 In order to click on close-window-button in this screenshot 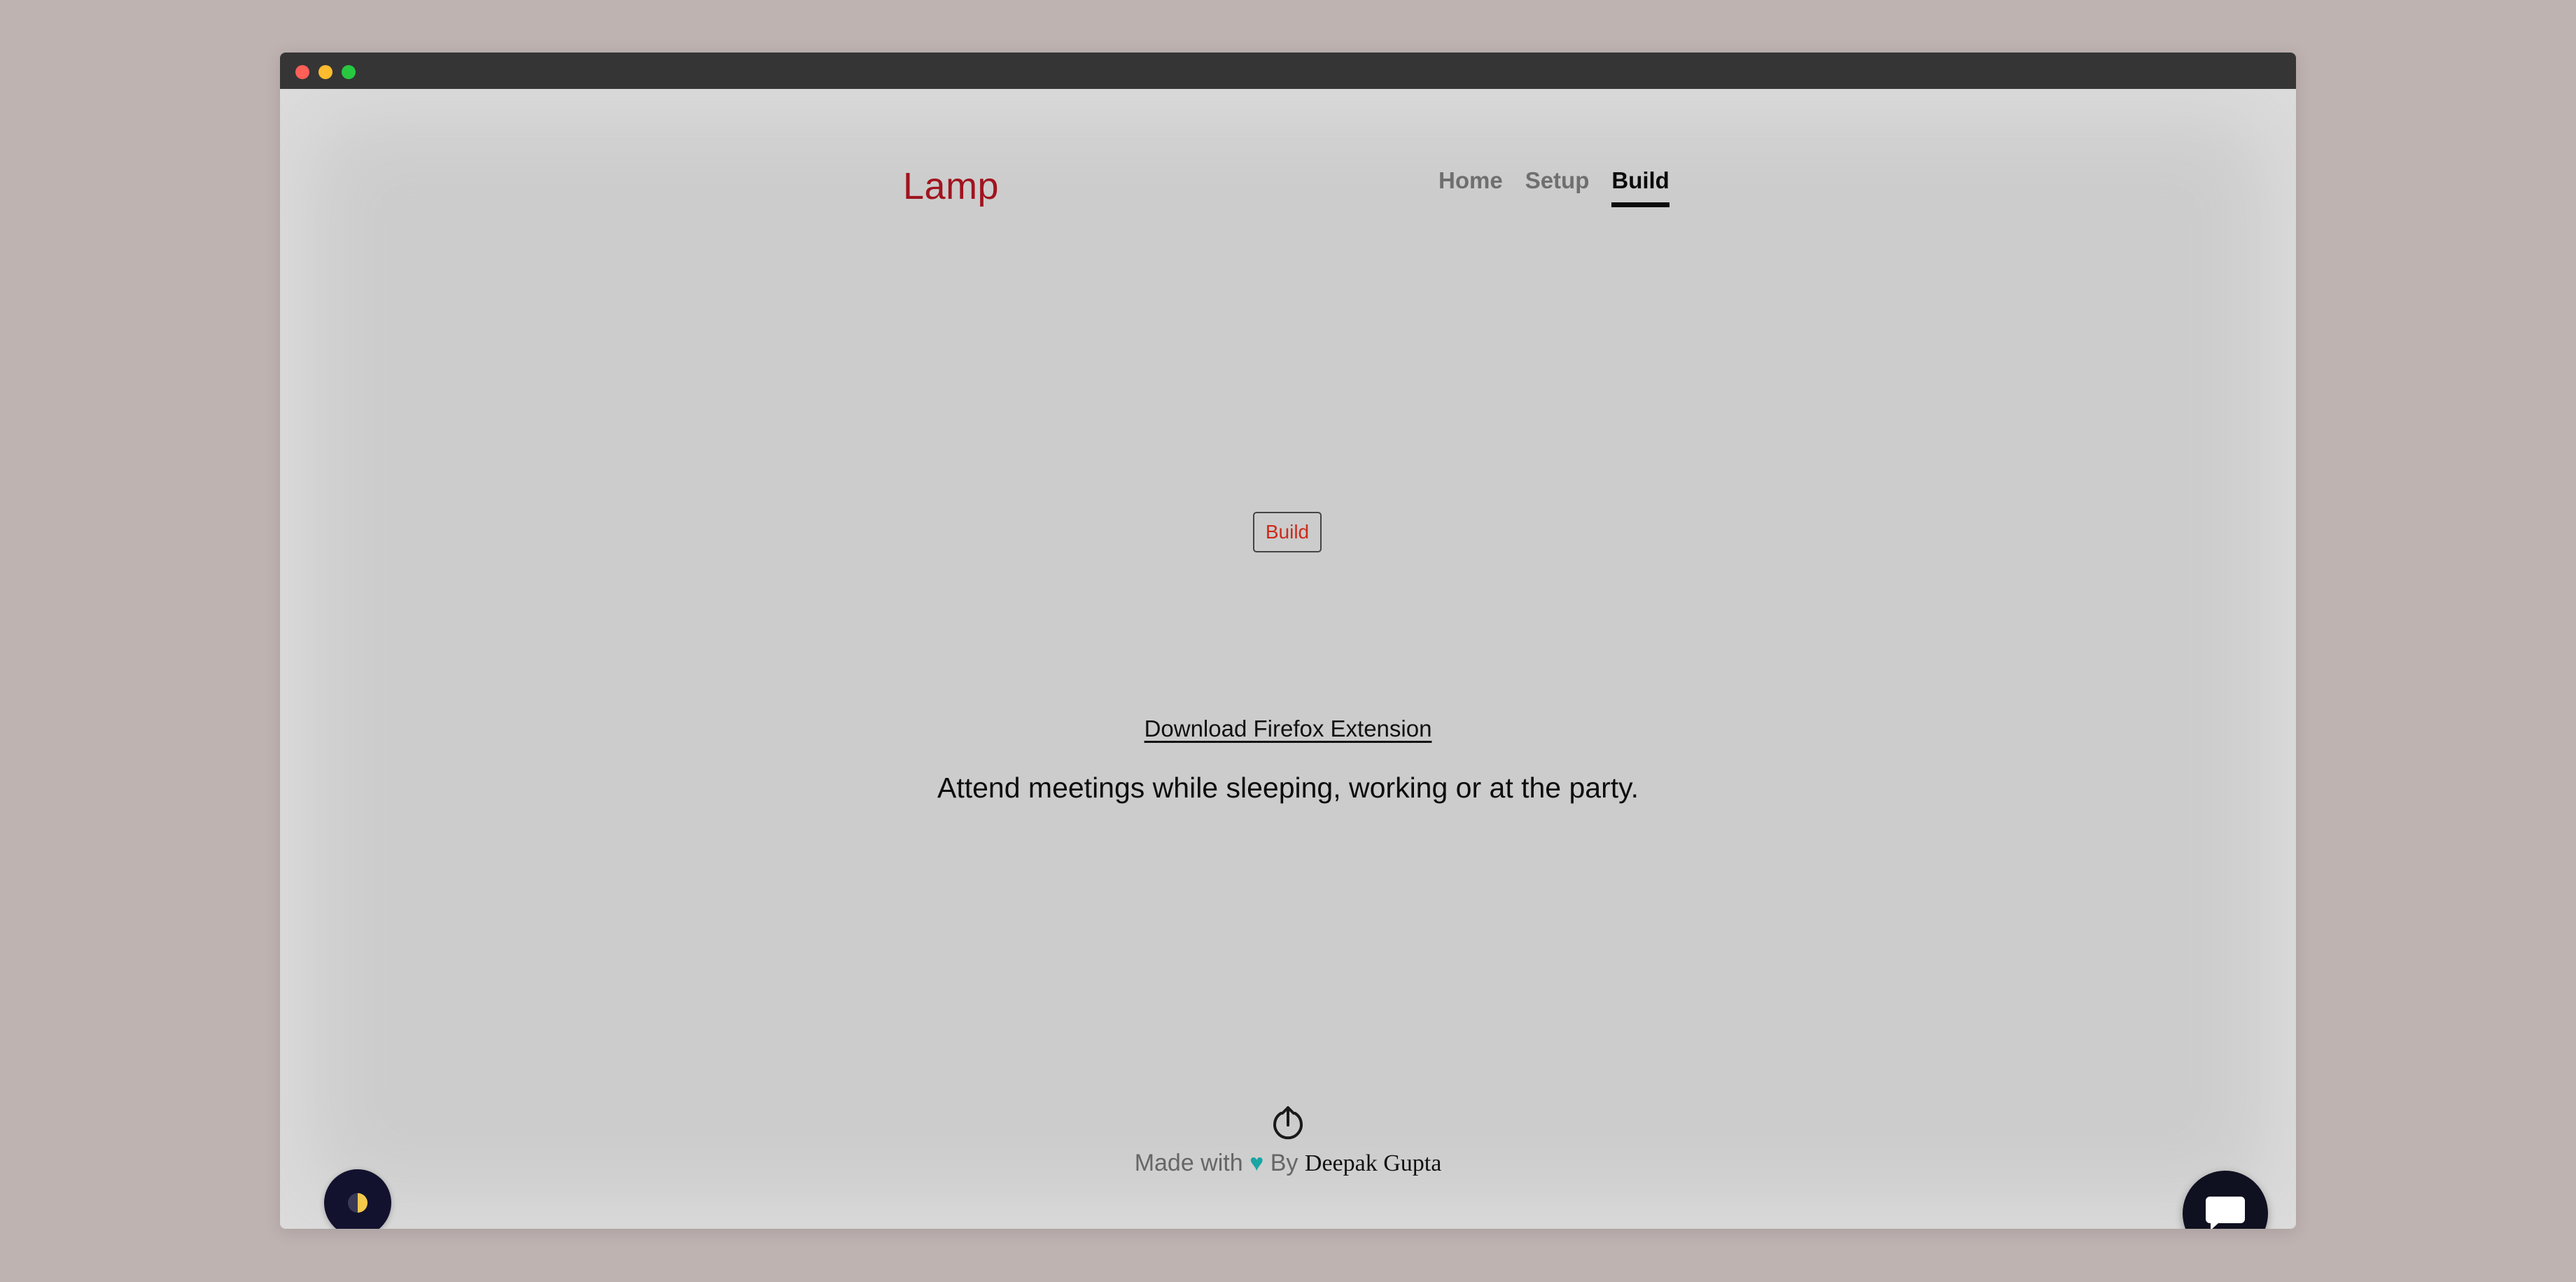, I will do `click(302, 72)`.